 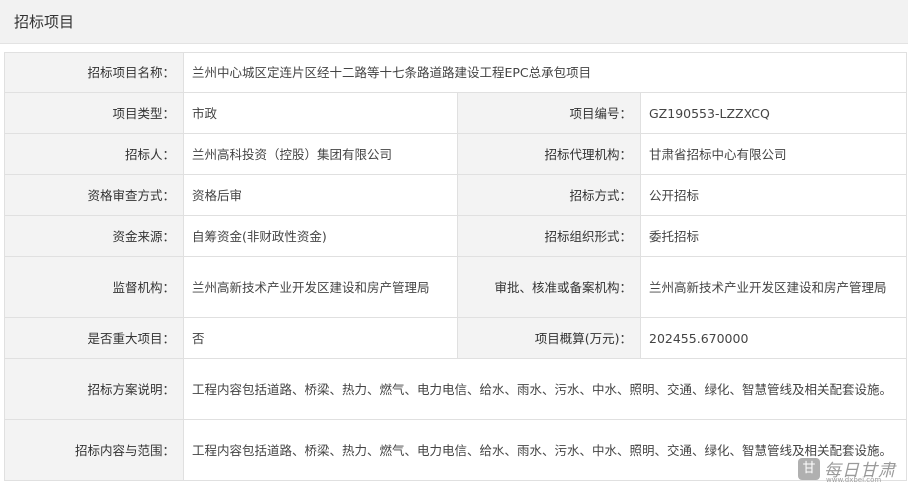 I want to click on project-number-label: 项目编号：, so click(x=549, y=113).